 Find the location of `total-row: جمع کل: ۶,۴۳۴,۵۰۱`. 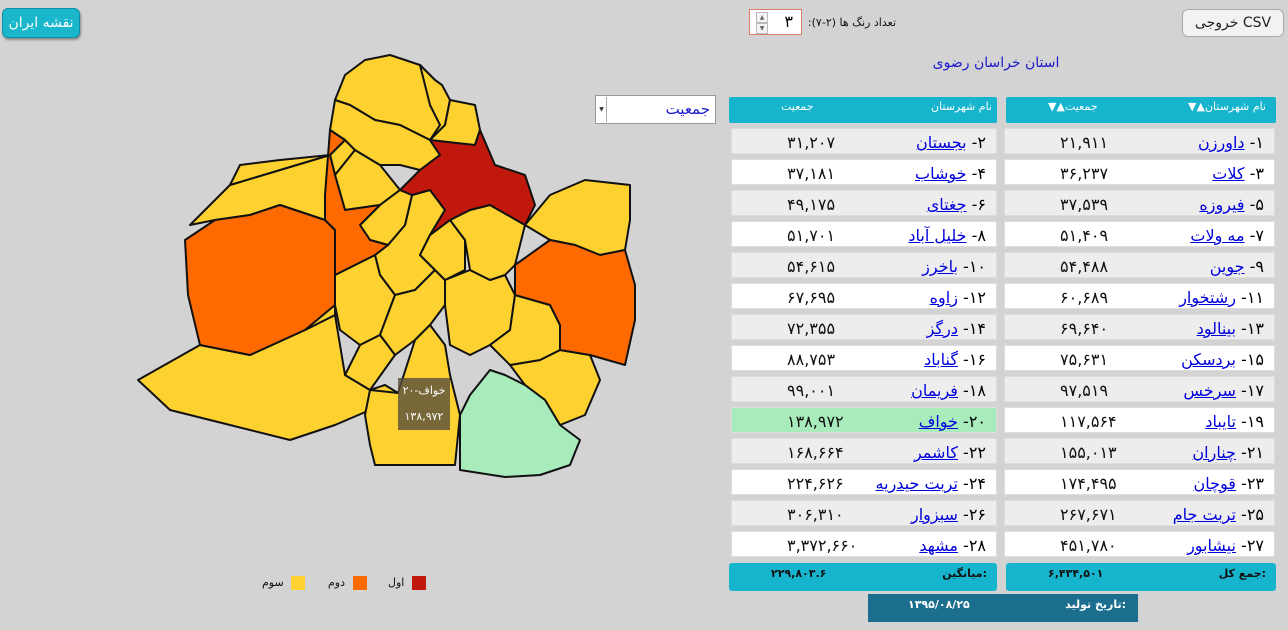

total-row: جمع کل: ۶,۴۳۴,۵۰۱ is located at coordinates (1141, 577).